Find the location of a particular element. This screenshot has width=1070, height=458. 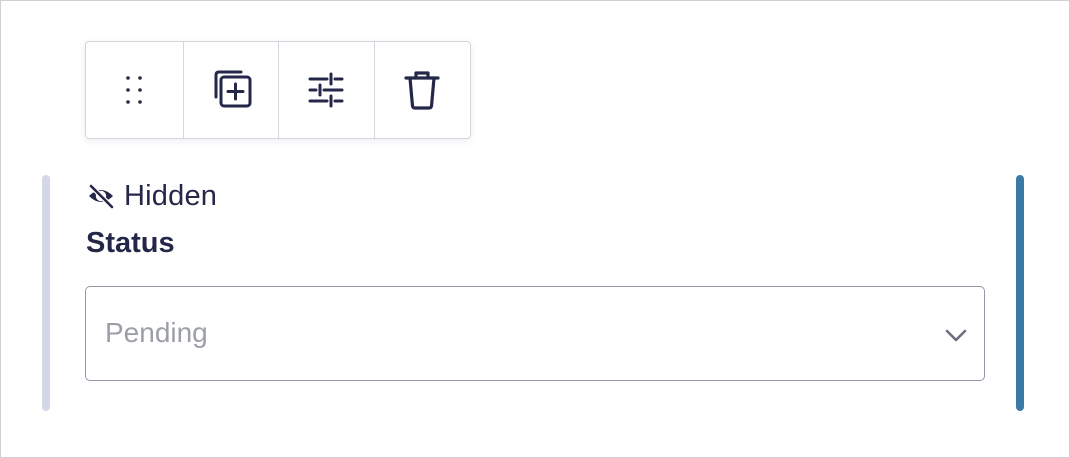

field-label: Status is located at coordinates (130, 243).